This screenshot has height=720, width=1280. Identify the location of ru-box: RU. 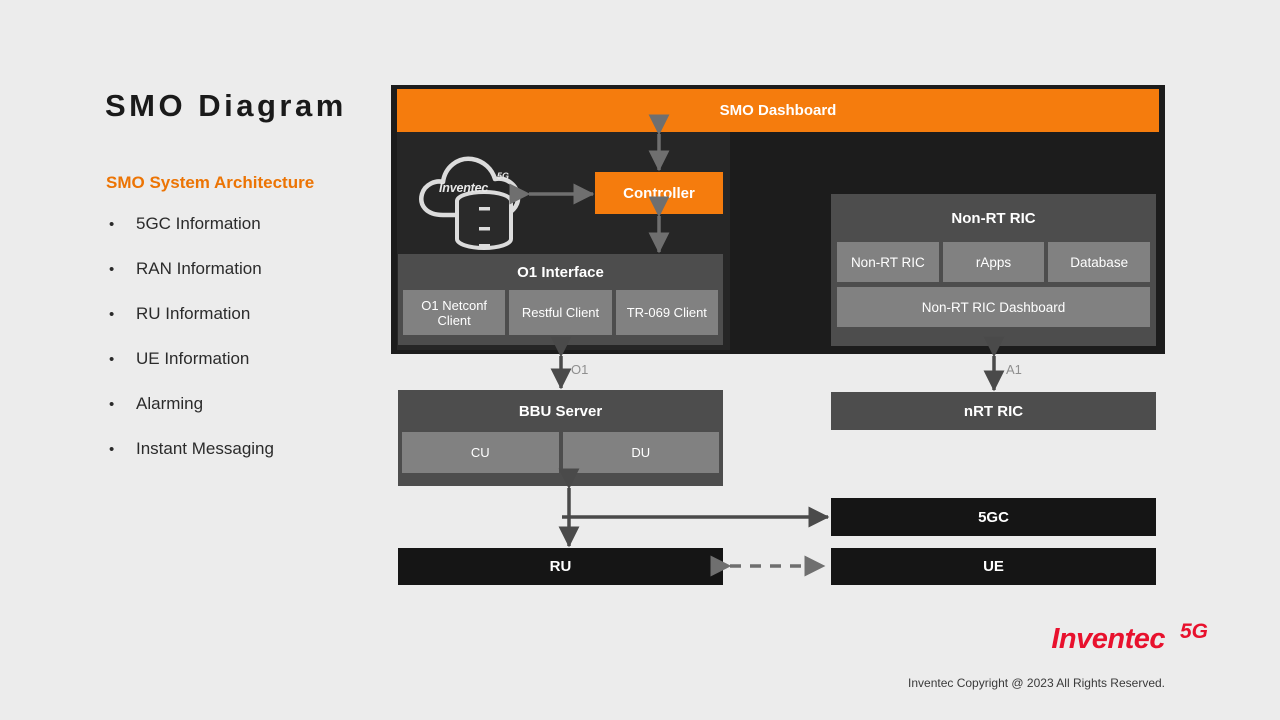
(560, 566).